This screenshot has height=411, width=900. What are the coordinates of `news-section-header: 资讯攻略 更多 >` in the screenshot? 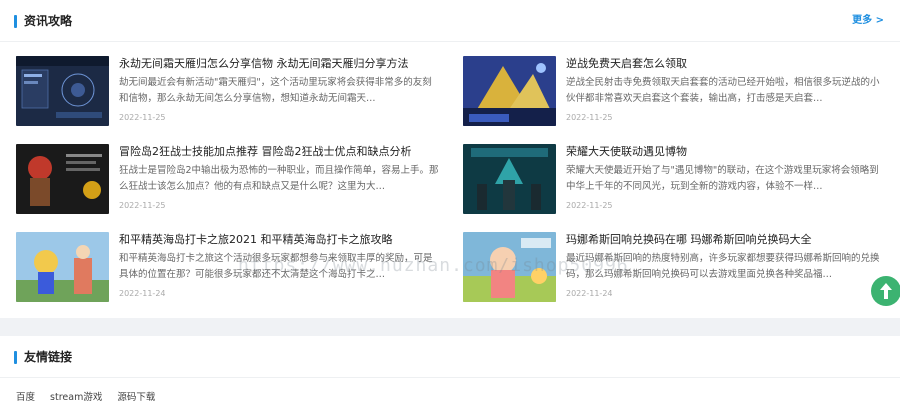 It's located at (450, 21).